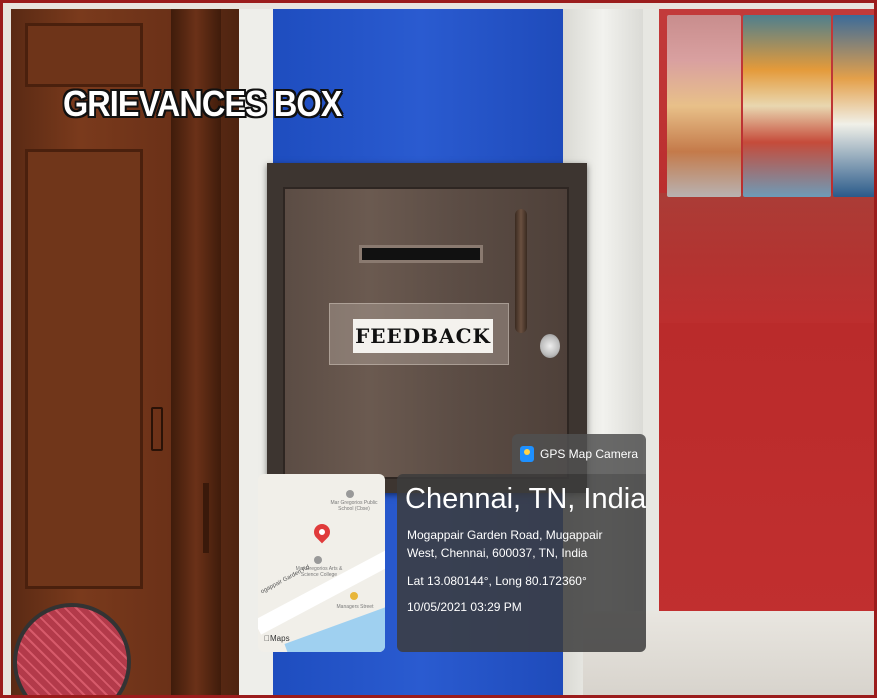  What do you see at coordinates (354, 596) in the screenshot?
I see `map-street-marker` at bounding box center [354, 596].